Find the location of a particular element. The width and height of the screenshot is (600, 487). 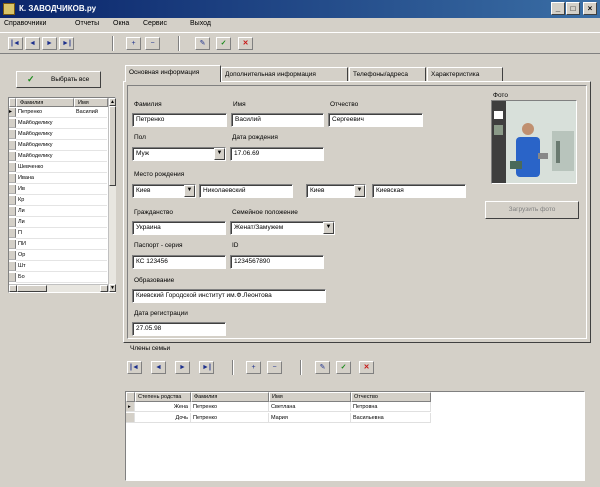

title-bar: К. ЗАВОДЧИКОВ.ру _ □ × is located at coordinates (300, 9).